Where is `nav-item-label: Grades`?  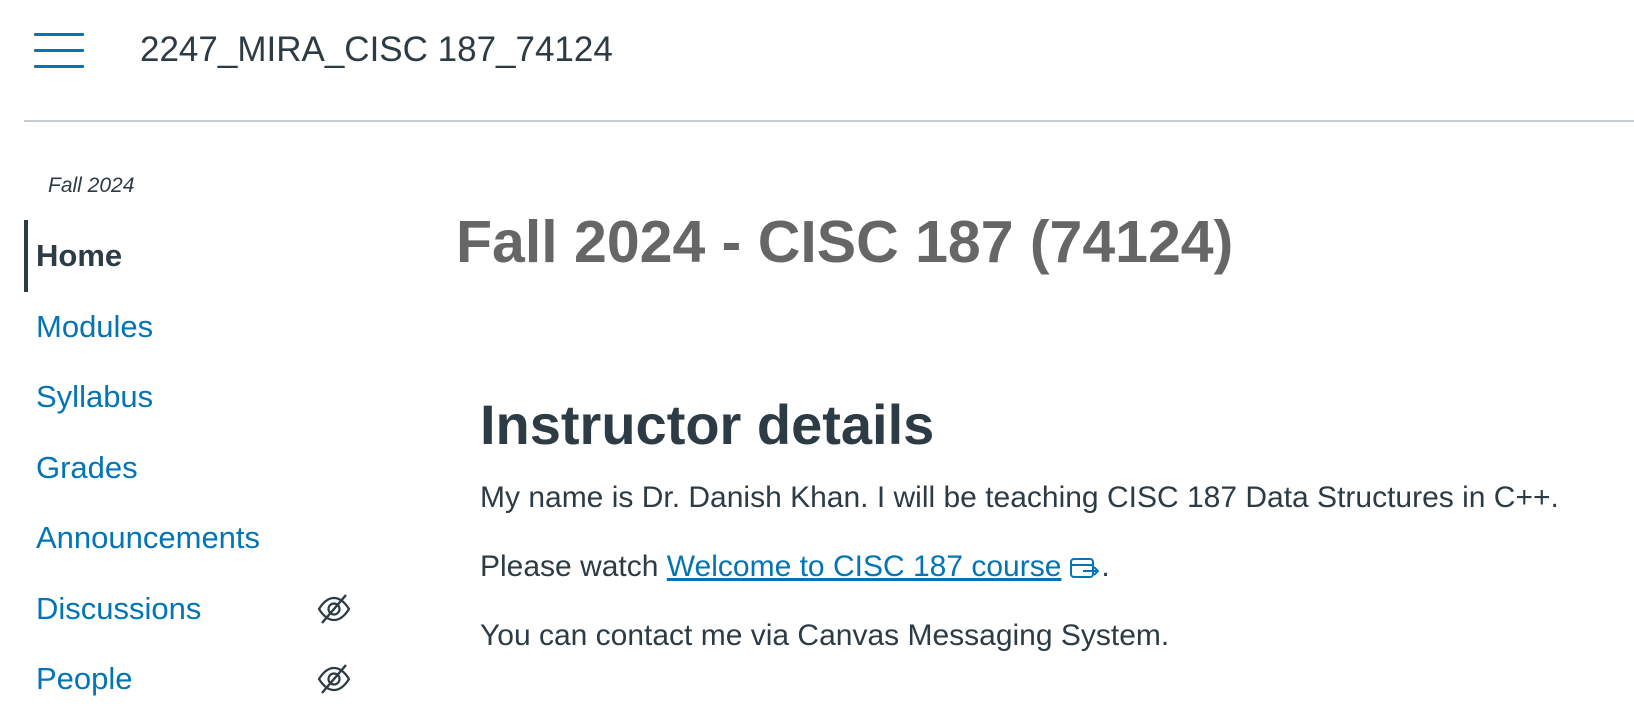 nav-item-label: Grades is located at coordinates (87, 467).